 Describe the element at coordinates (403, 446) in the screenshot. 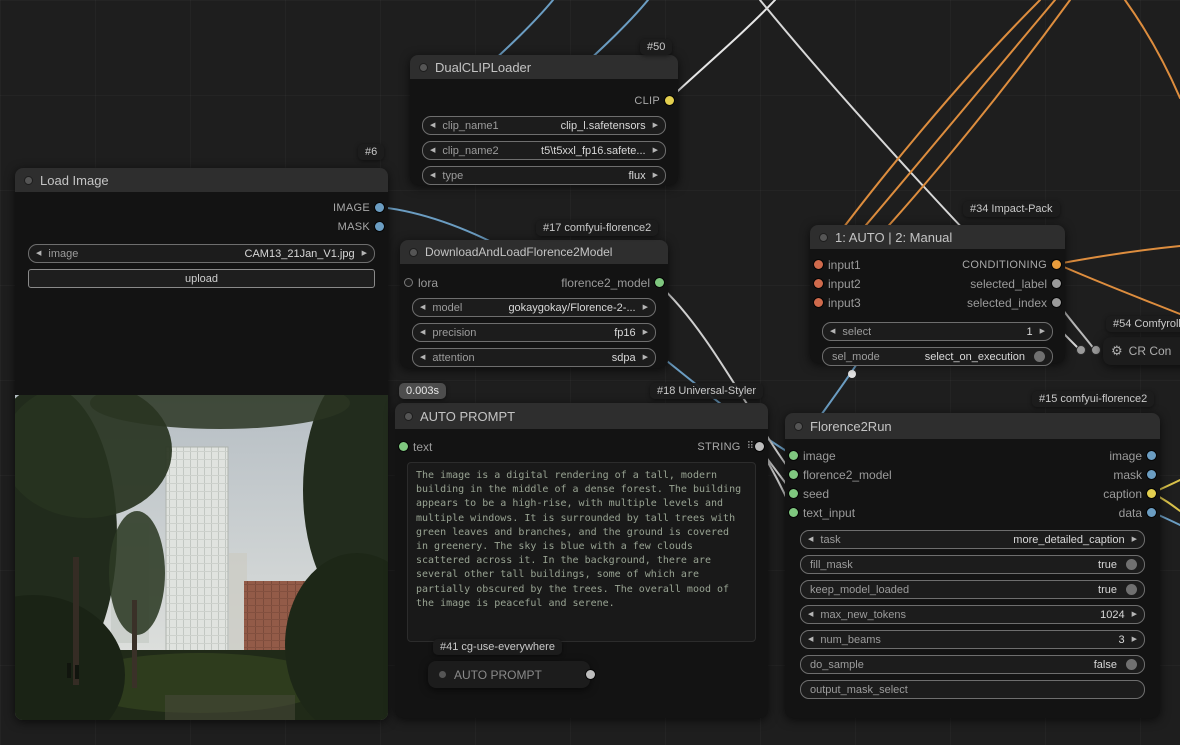

I see `text-input-slot` at that location.